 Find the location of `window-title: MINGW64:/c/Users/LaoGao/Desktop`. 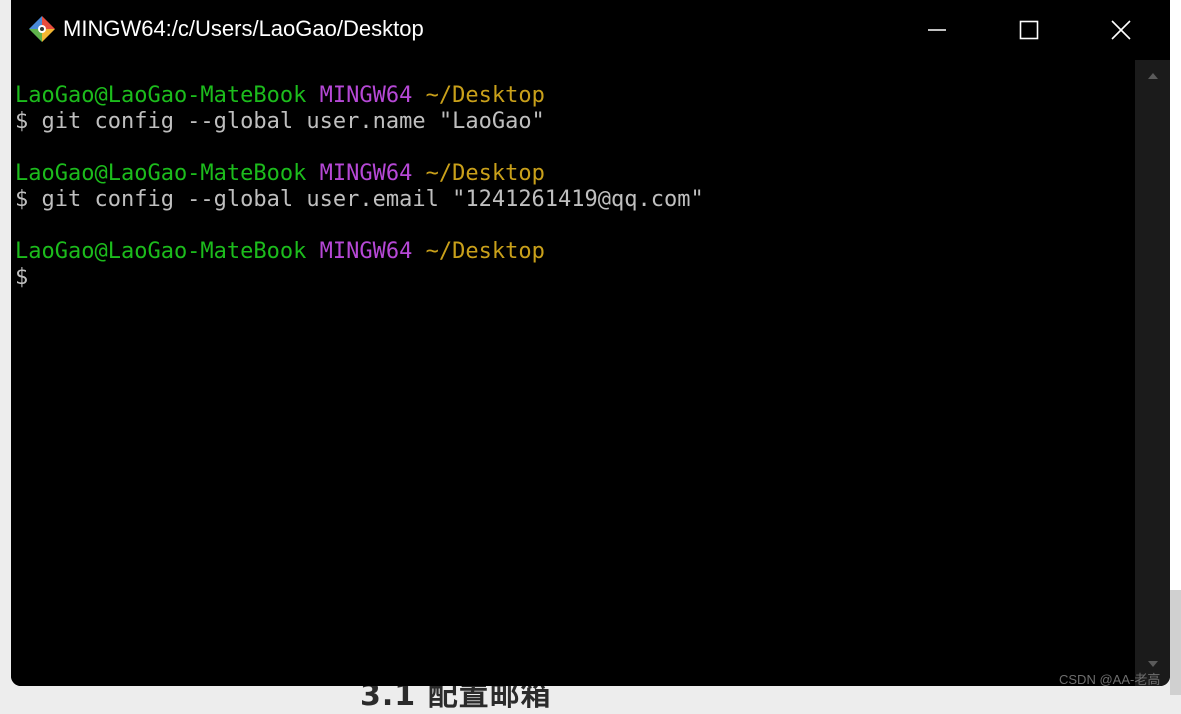

window-title: MINGW64:/c/Users/LaoGao/Desktop is located at coordinates (243, 28).